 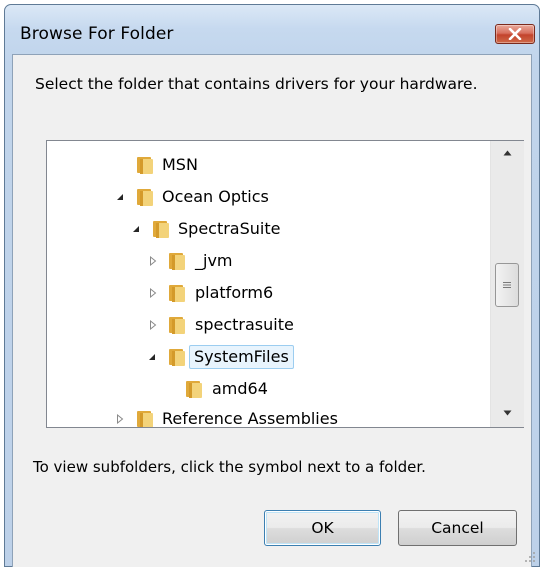 What do you see at coordinates (180, 164) in the screenshot?
I see `tree-item-label: MSN` at bounding box center [180, 164].